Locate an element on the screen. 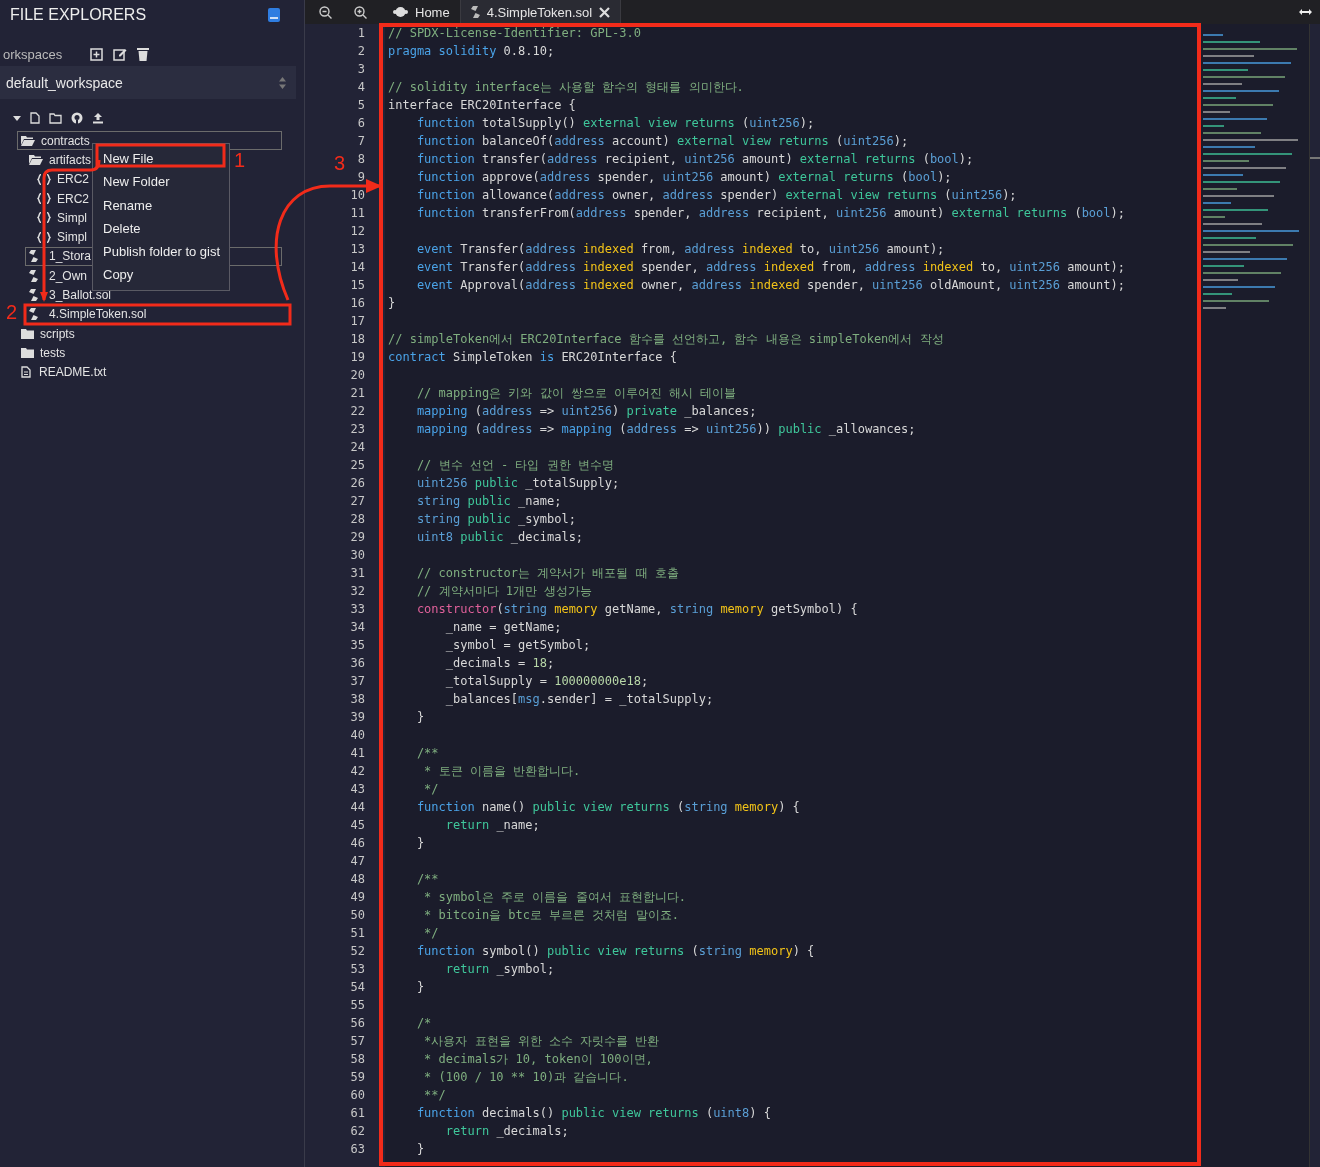 This screenshot has width=1320, height=1167. line-number: 11 is located at coordinates (357, 213).